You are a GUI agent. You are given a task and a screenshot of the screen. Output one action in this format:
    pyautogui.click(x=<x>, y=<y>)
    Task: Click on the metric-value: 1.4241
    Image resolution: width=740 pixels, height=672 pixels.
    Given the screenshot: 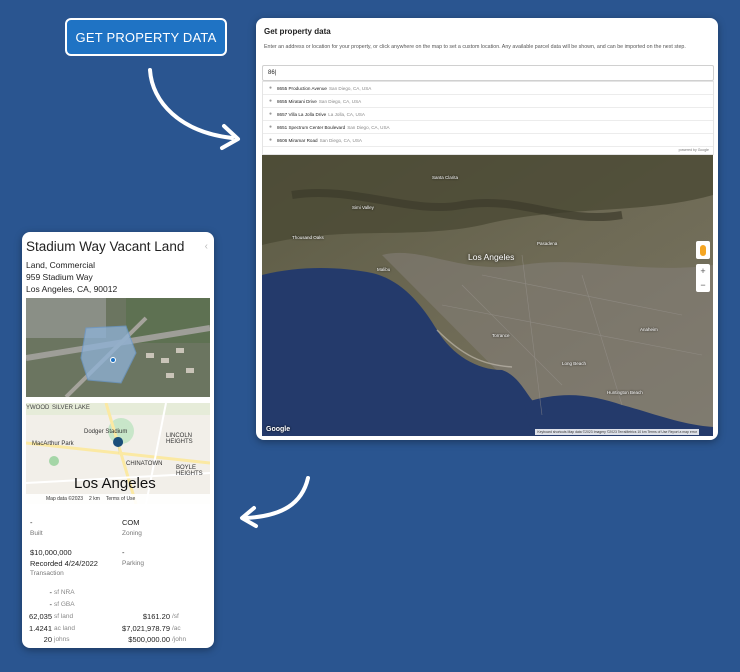 What is the action you would take?
    pyautogui.click(x=40, y=628)
    